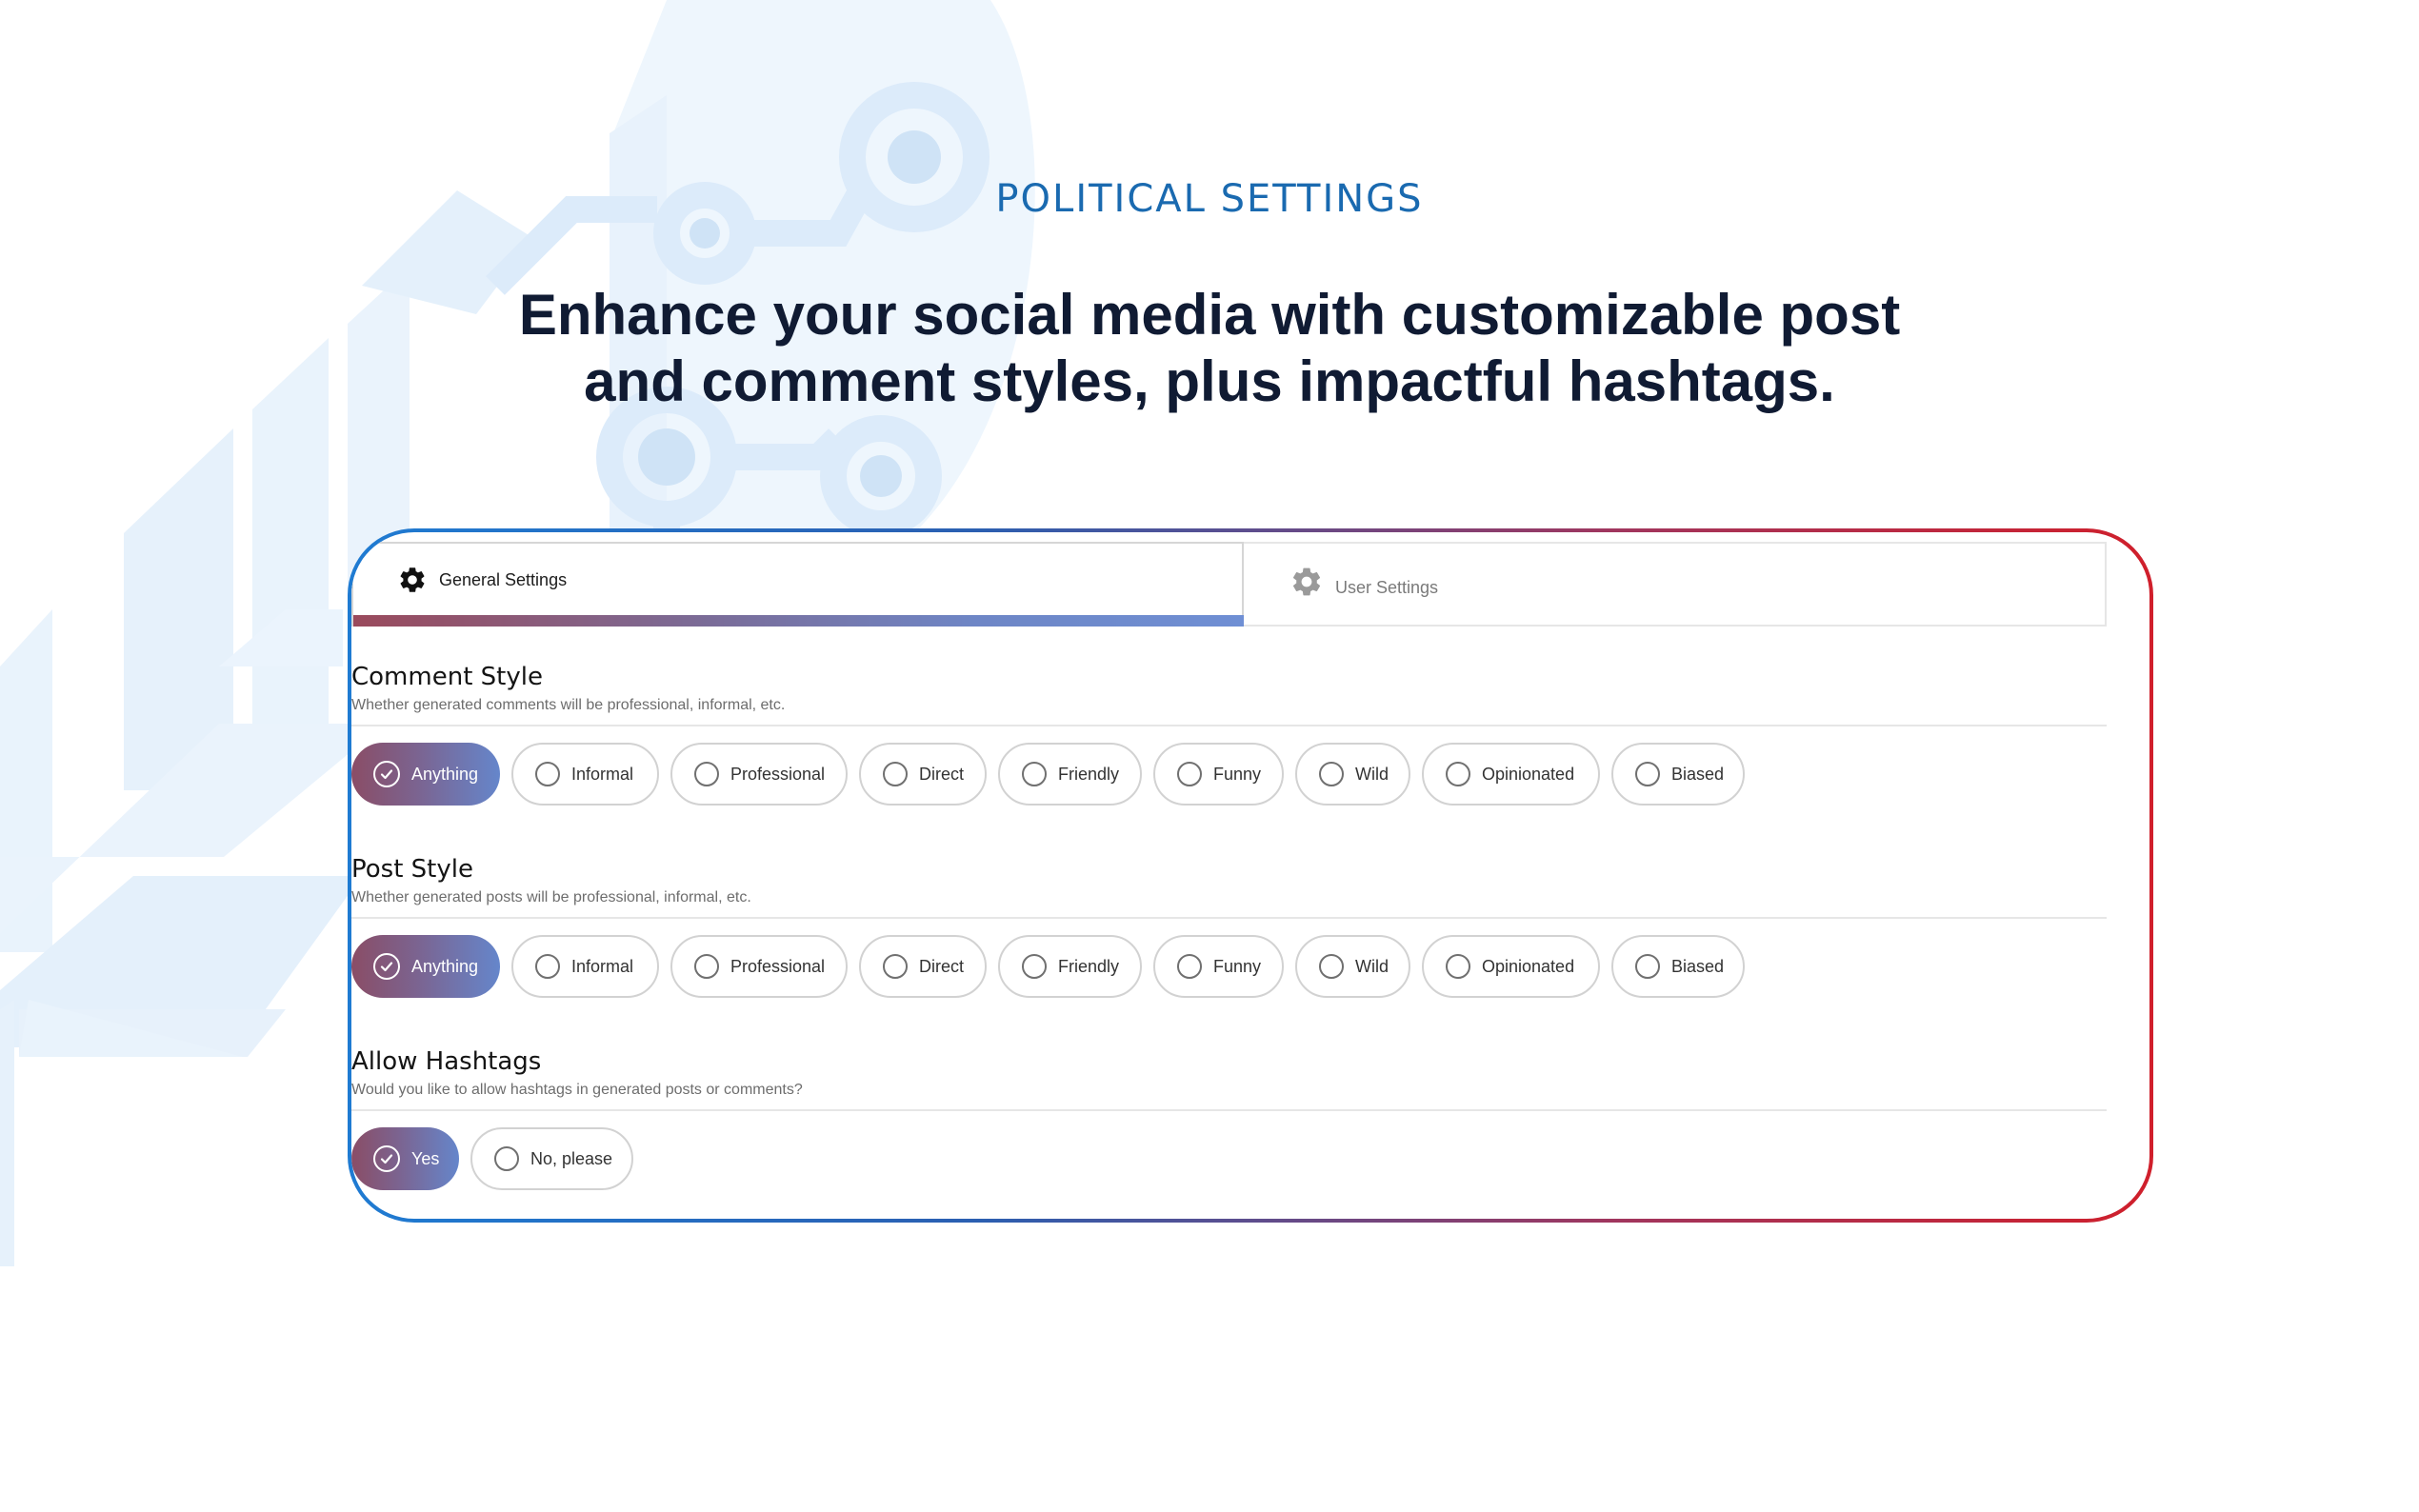  I want to click on comment-style-option-wild: Wild, so click(1352, 774).